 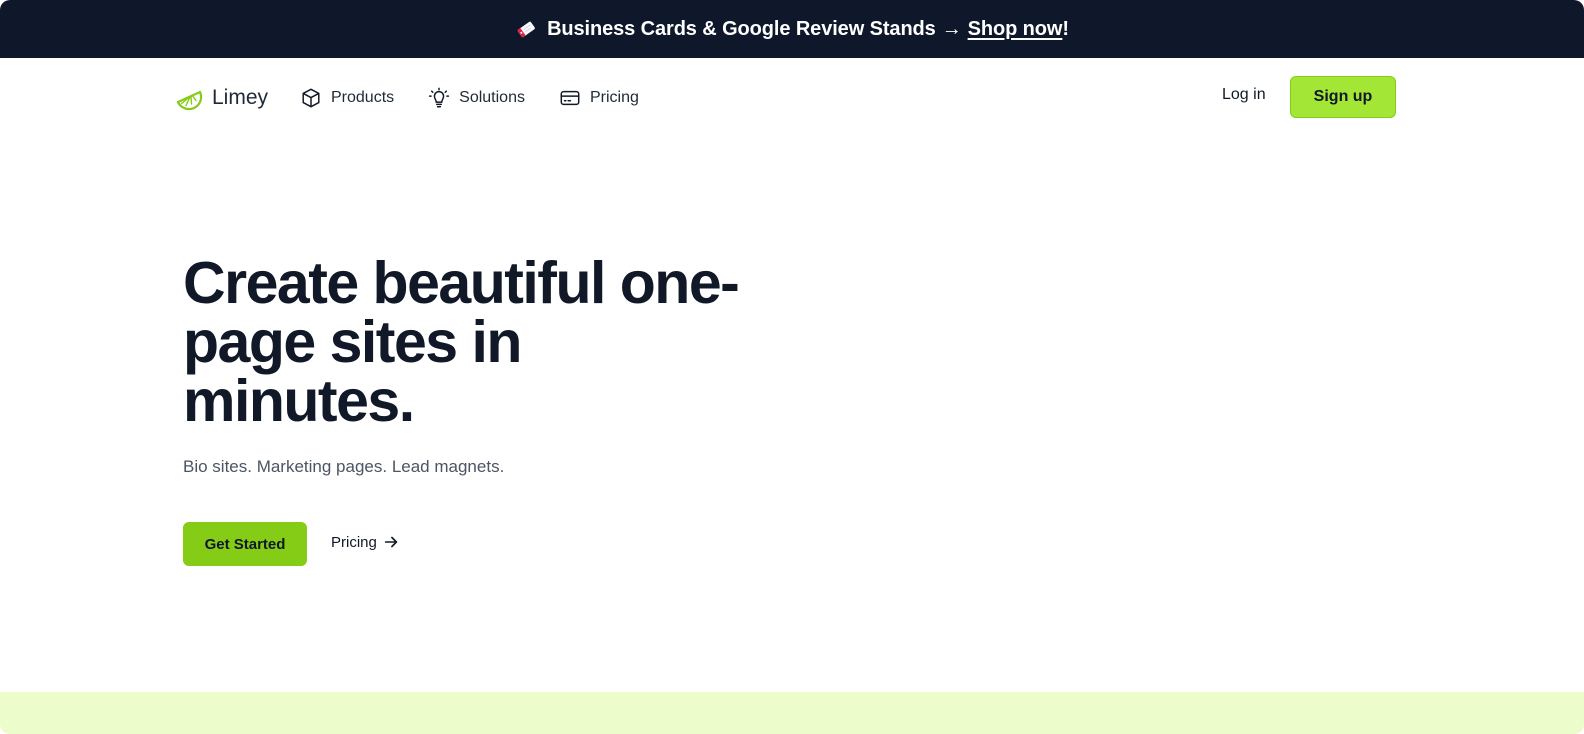 What do you see at coordinates (492, 97) in the screenshot?
I see `nav-item-label: Solutions` at bounding box center [492, 97].